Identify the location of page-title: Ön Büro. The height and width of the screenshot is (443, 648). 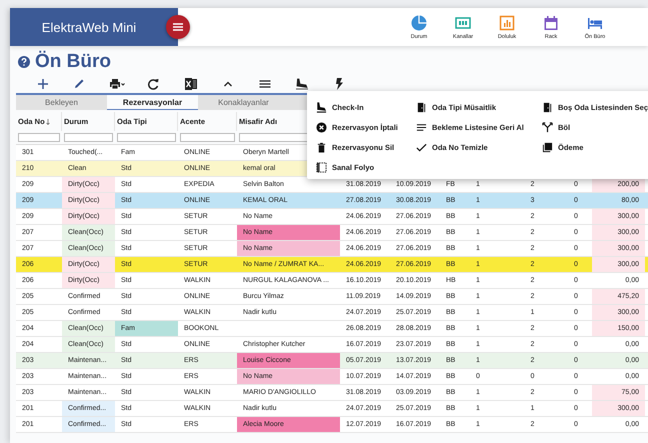
(73, 62).